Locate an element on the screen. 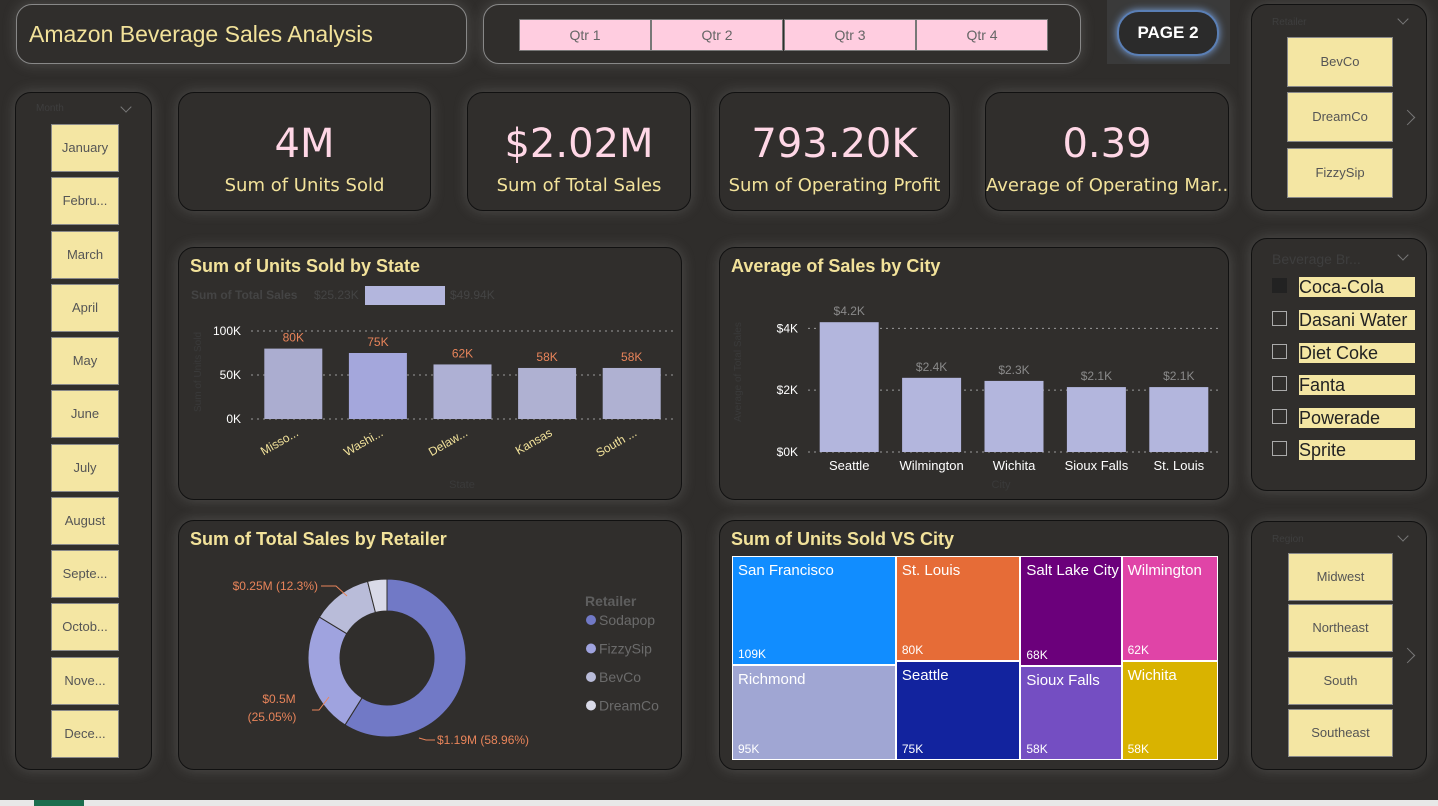  quarter-button-3: Qtr 3 is located at coordinates (850, 35).